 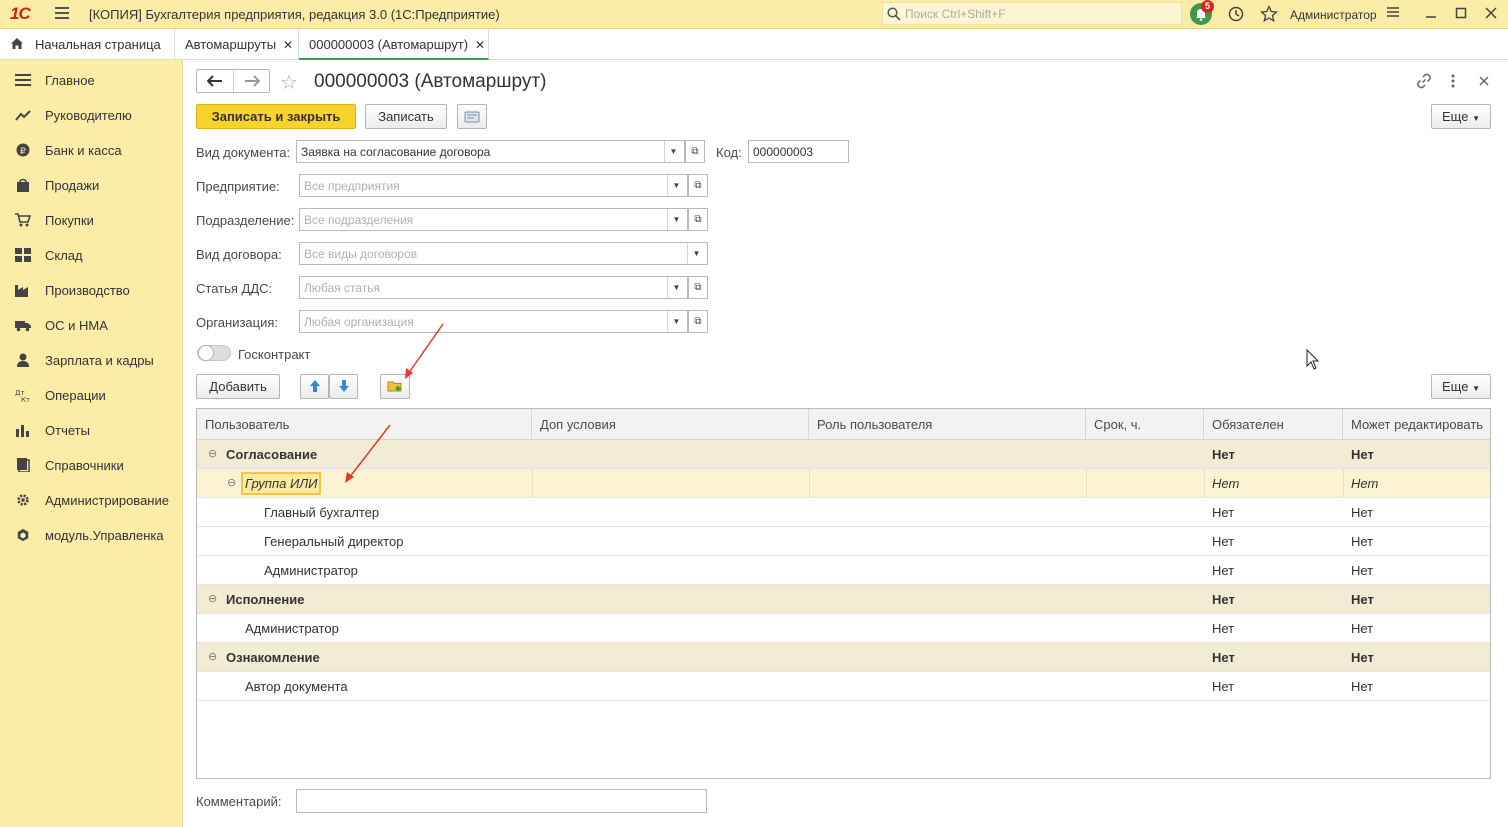 I want to click on sidebar-item-manager: Руководителю, so click(x=91, y=114).